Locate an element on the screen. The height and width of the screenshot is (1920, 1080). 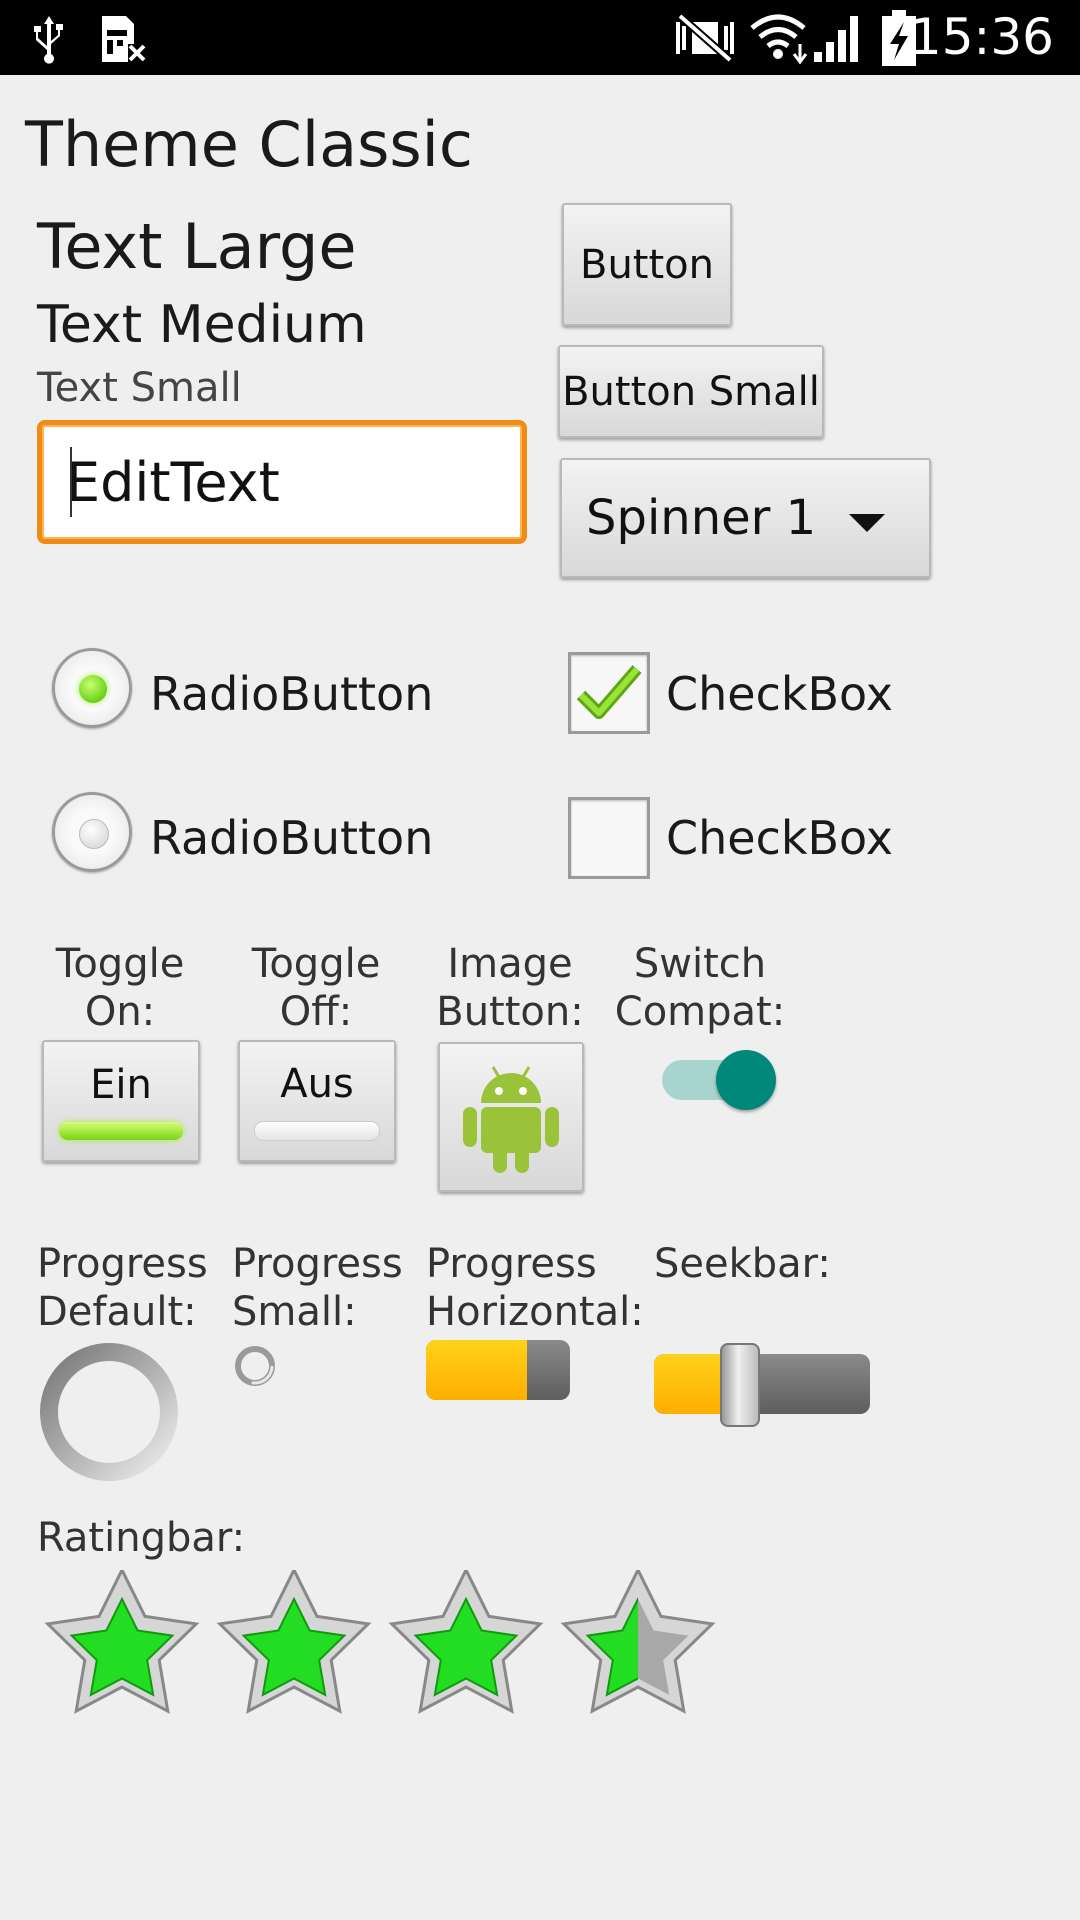
image-button-label: Image Button: is located at coordinates (510, 988).